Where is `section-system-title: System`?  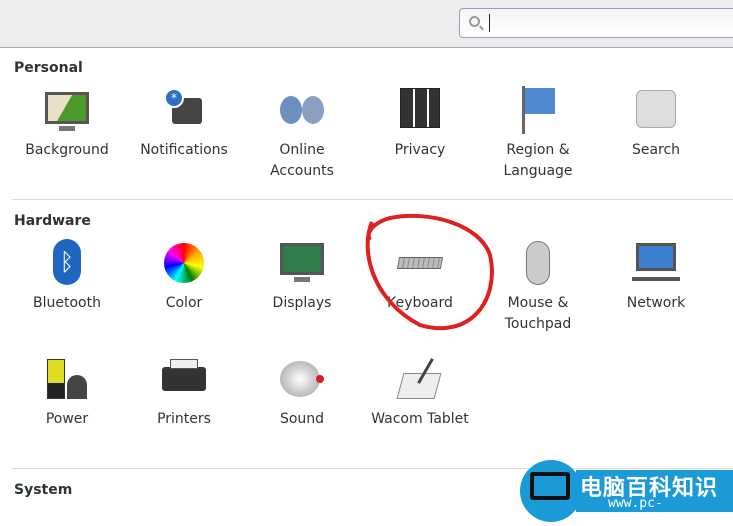 section-system-title: System is located at coordinates (43, 490).